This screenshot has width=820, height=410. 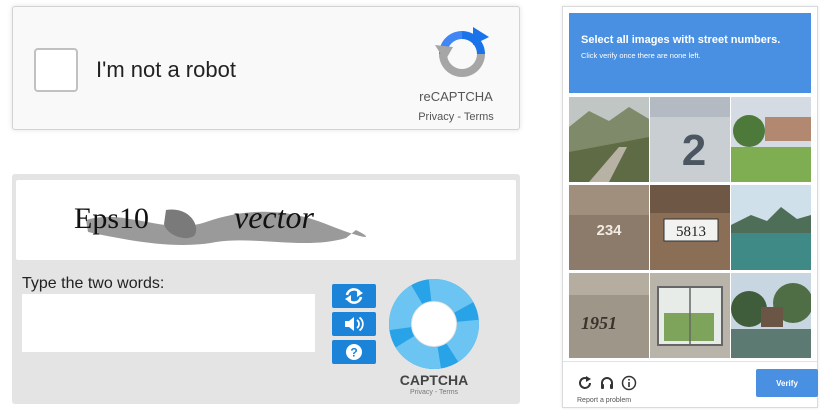 I want to click on captcha-privacy-link: Privacy, so click(x=421, y=392).